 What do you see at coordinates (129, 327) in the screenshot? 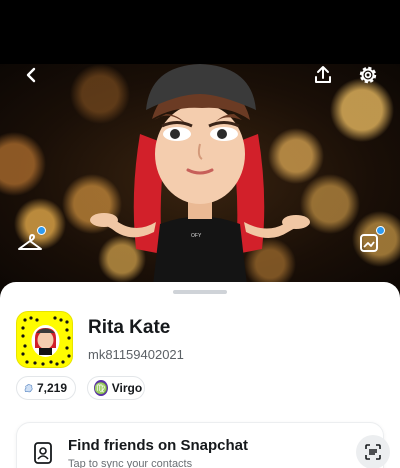
I see `display-name: Rita Kate` at bounding box center [129, 327].